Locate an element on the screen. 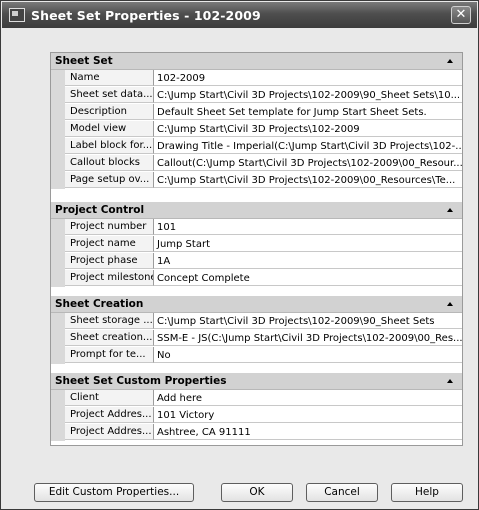 Image resolution: width=479 pixels, height=510 pixels. property-value: Jump Start is located at coordinates (308, 244).